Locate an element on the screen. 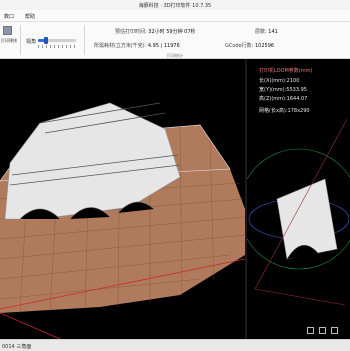 The image size is (350, 351). layers-stat: 层数: 141 is located at coordinates (266, 31).